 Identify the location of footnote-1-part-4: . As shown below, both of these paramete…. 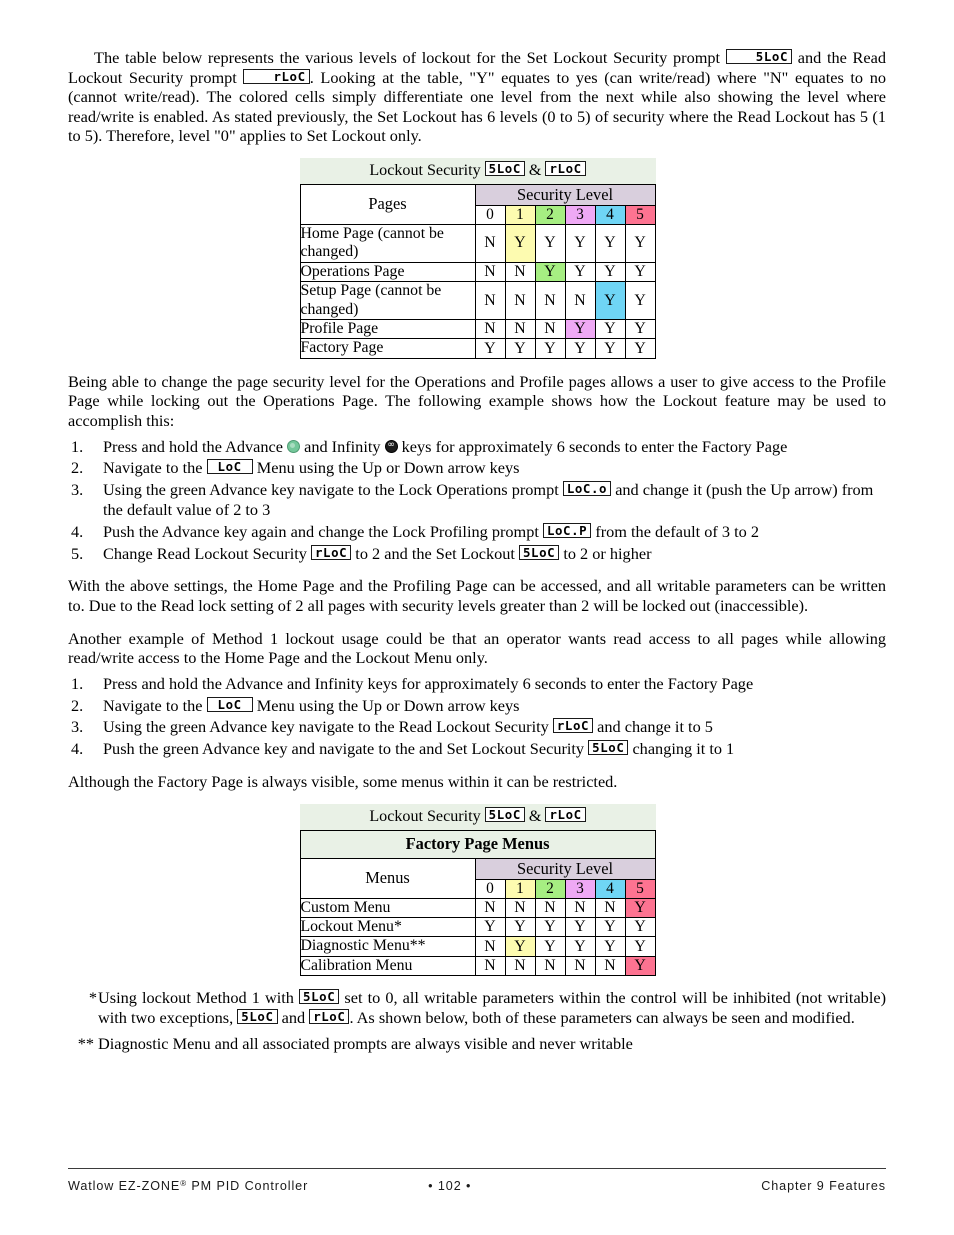
(602, 1017).